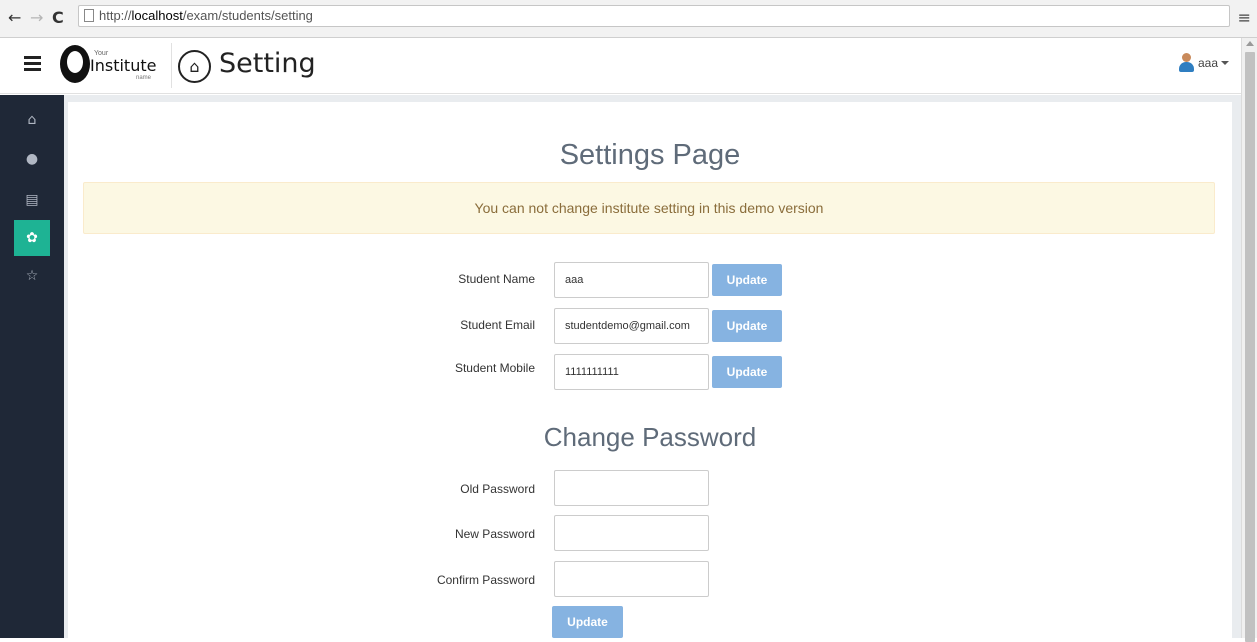 The image size is (1257, 642). I want to click on confirm-password-input, so click(631, 579).